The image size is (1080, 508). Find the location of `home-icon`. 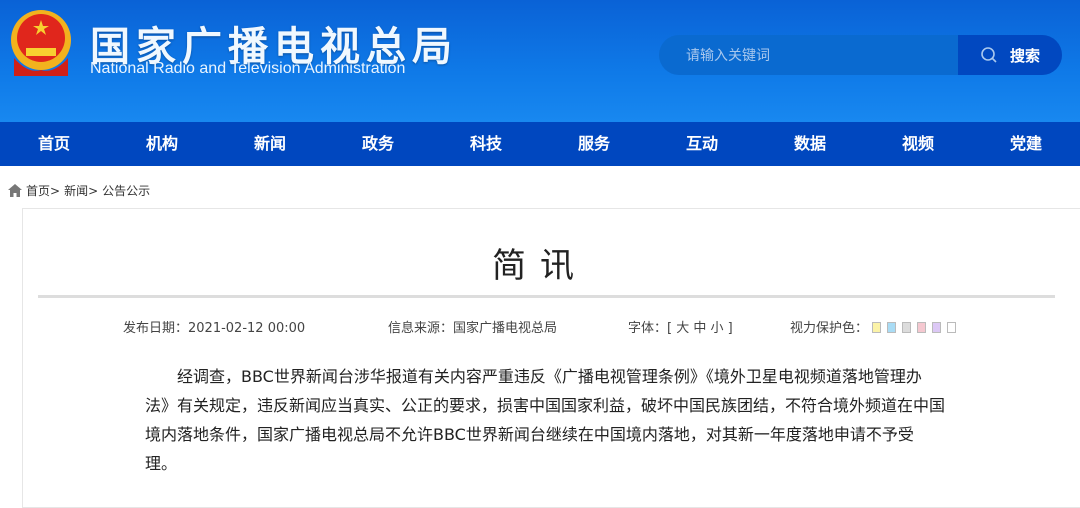

home-icon is located at coordinates (15, 190).